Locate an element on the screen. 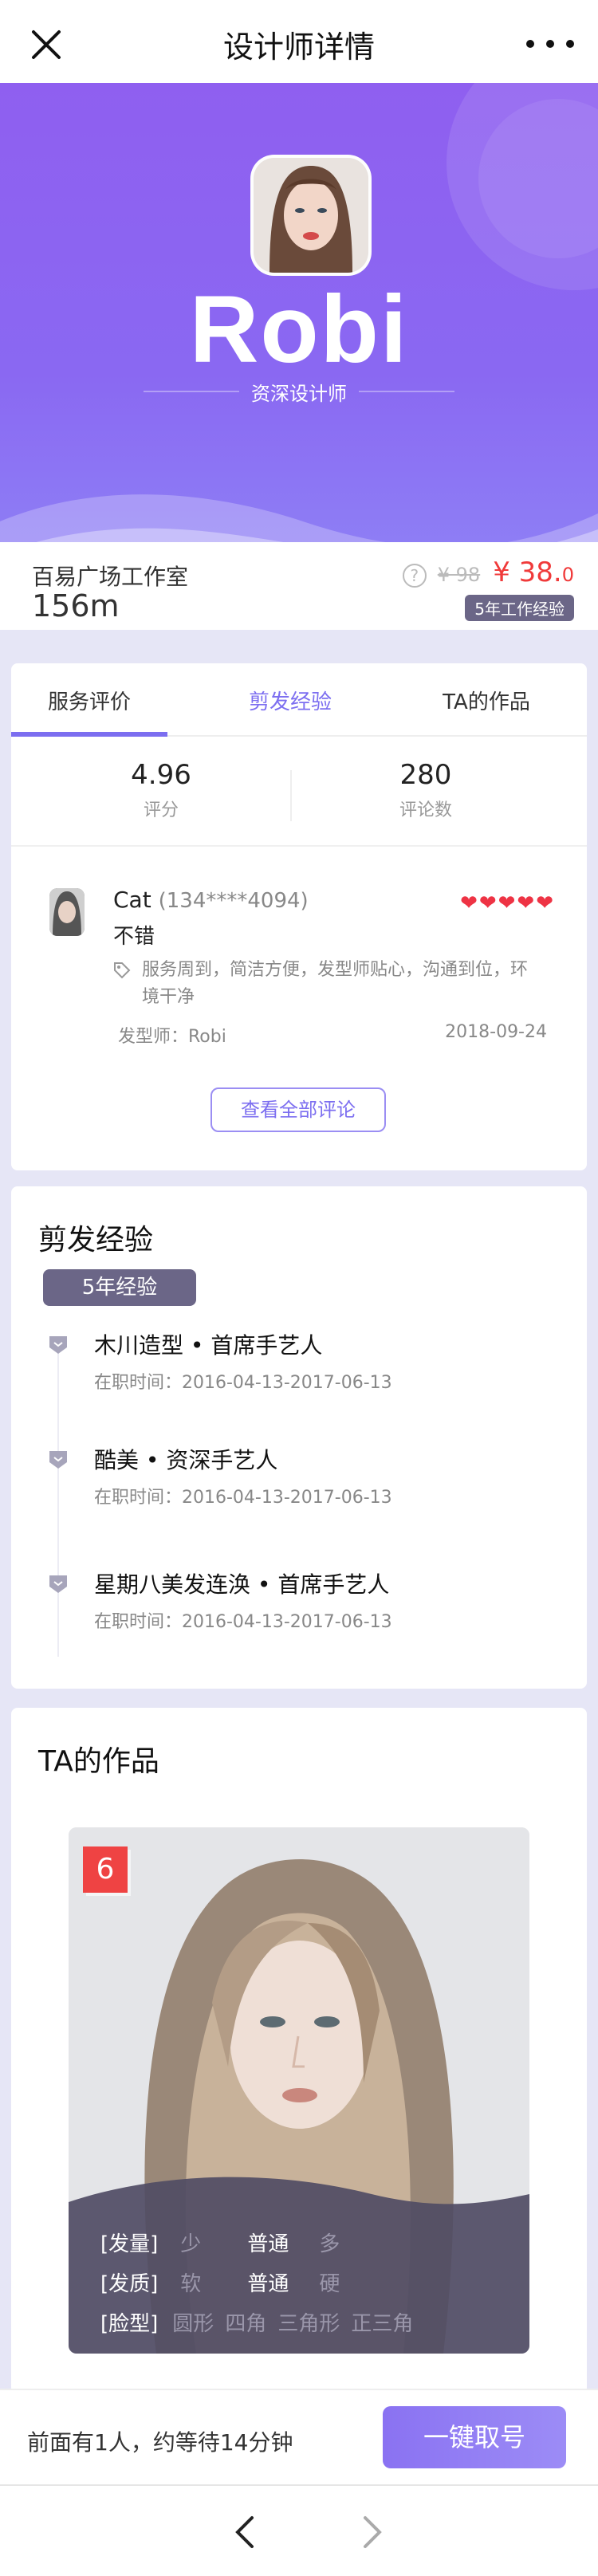  experience-item: 酷美 • 资深手艺人 在职时间：2016-04-13-2017-06-13 is located at coordinates (299, 1483).